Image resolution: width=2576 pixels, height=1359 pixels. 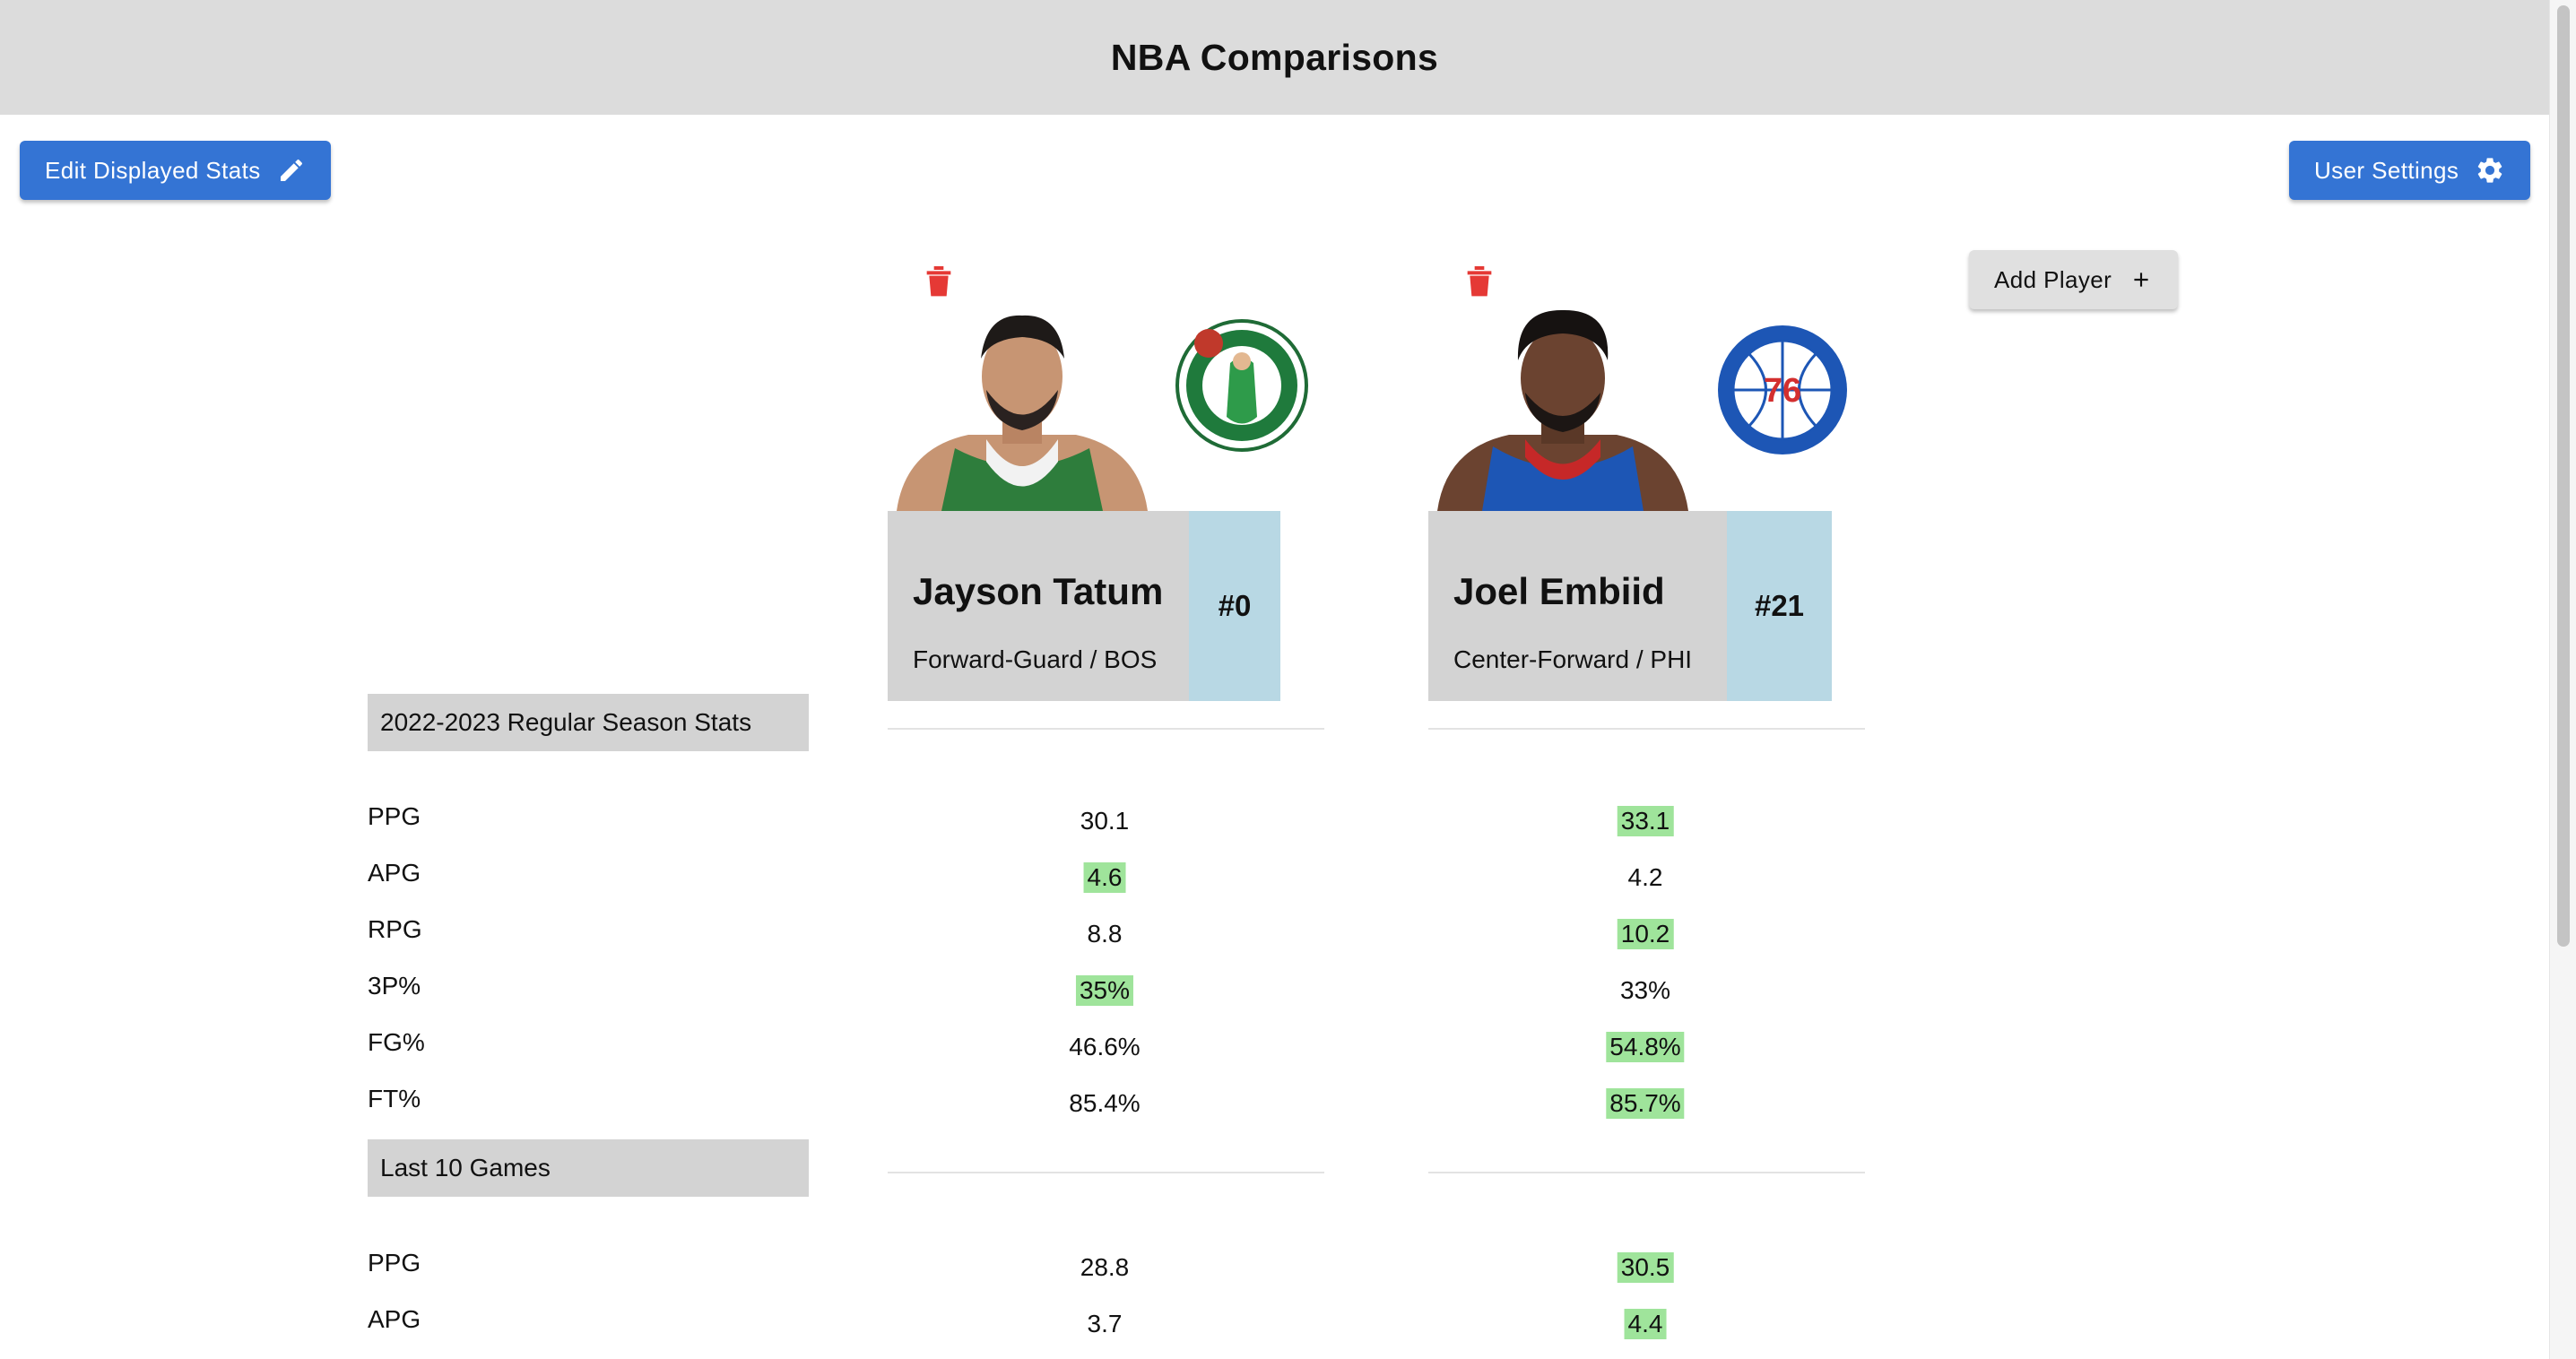 What do you see at coordinates (1645, 1267) in the screenshot?
I see `player-2-last10-stat-value: 30.5` at bounding box center [1645, 1267].